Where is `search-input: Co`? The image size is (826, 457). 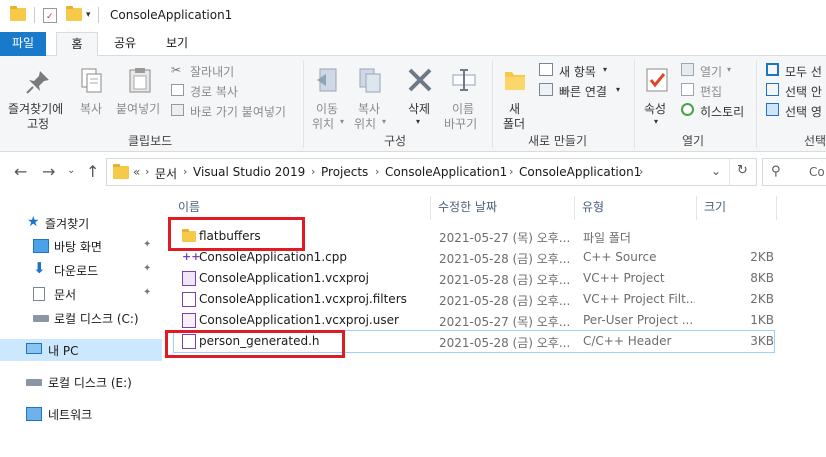
search-input: Co is located at coordinates (817, 172).